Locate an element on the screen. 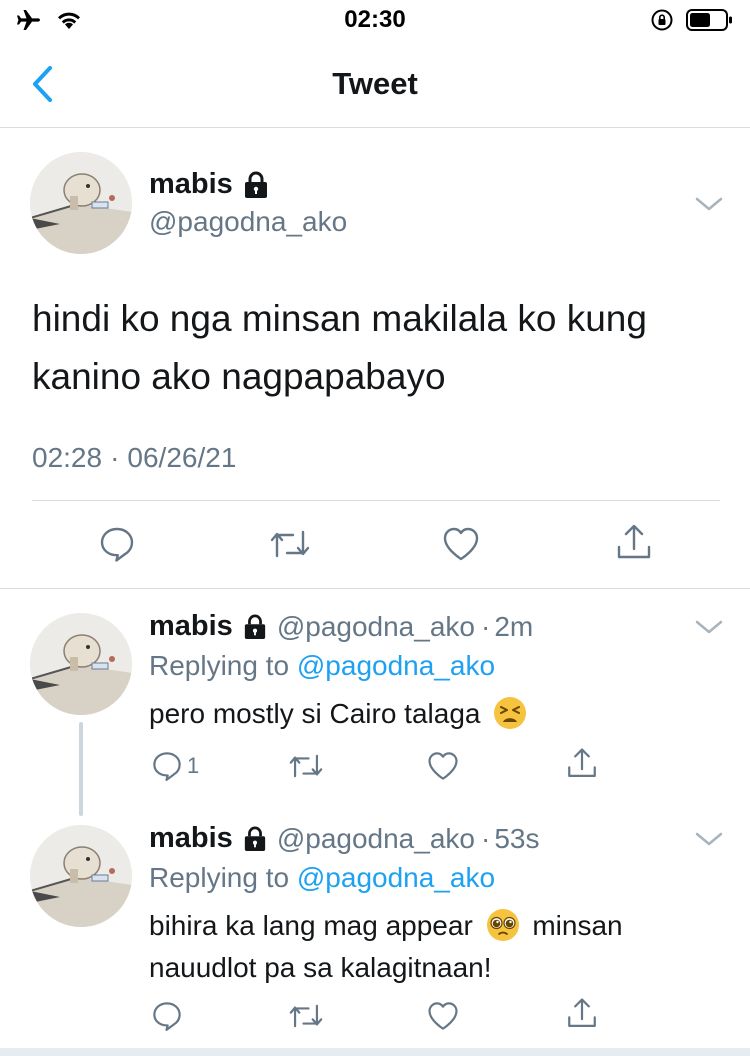  reply-text: pero mostly si Cairo talaga is located at coordinates (429, 714).